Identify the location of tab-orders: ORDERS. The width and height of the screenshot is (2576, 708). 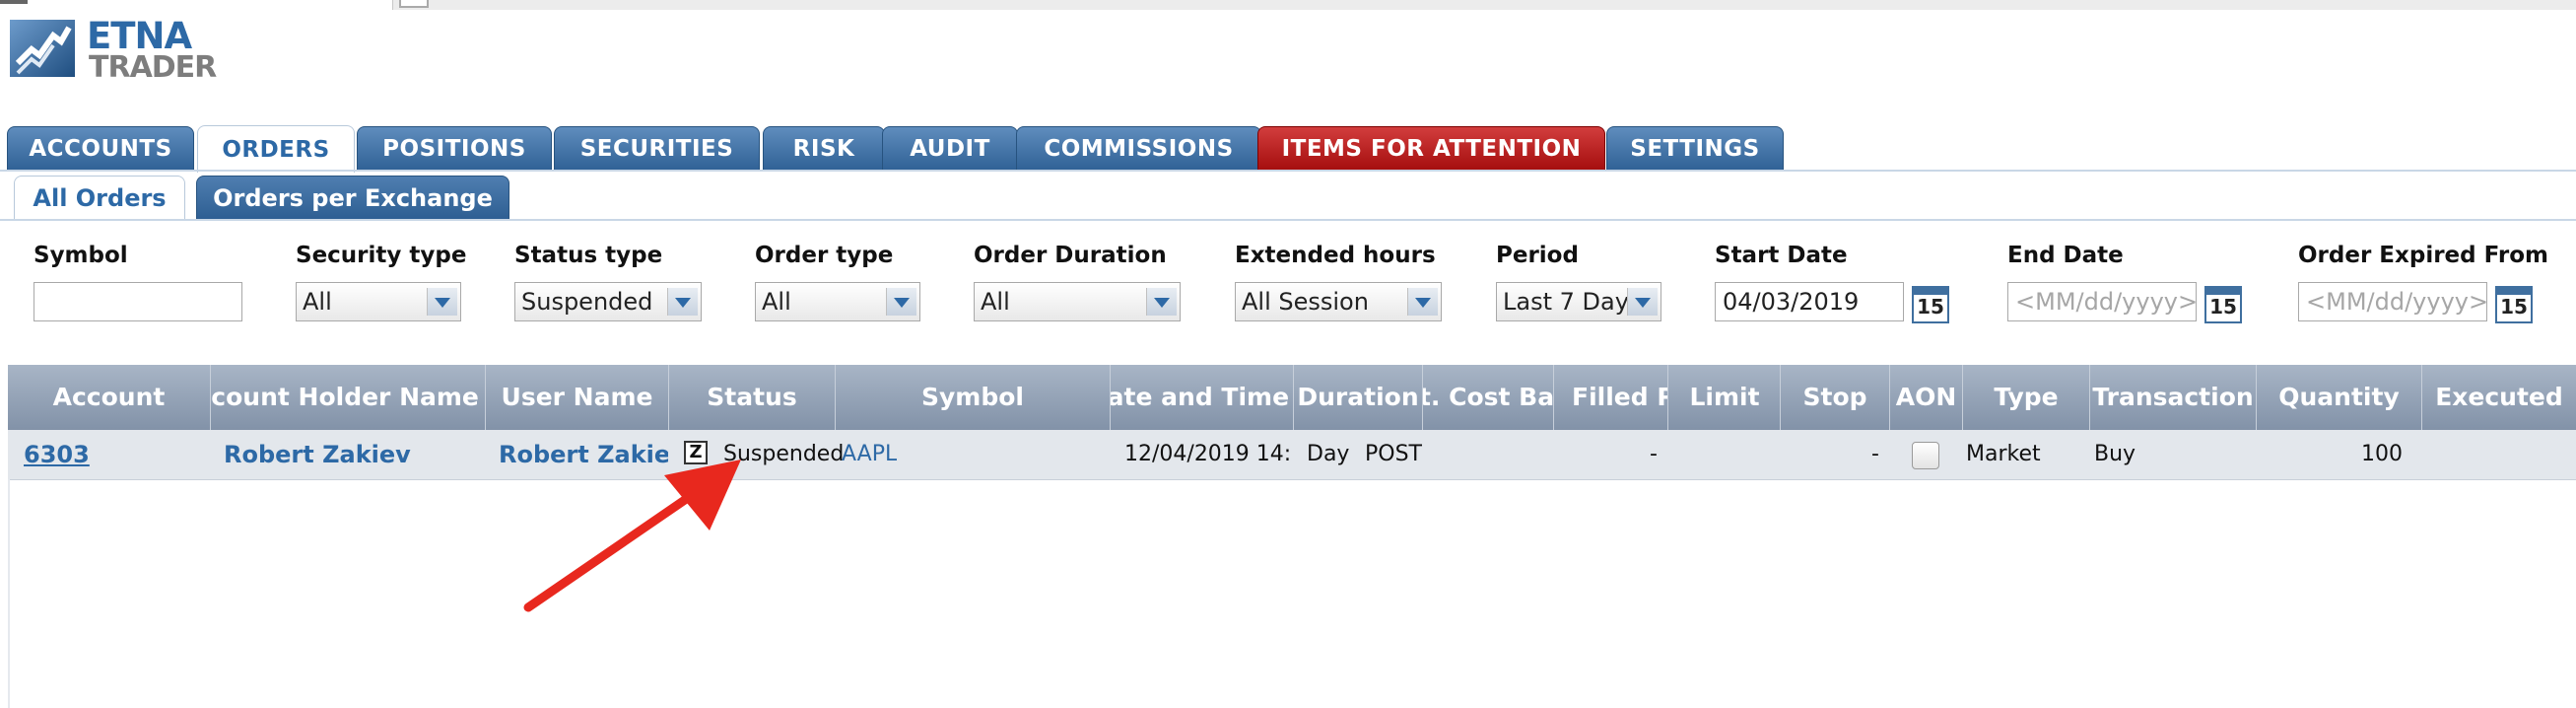
(276, 149).